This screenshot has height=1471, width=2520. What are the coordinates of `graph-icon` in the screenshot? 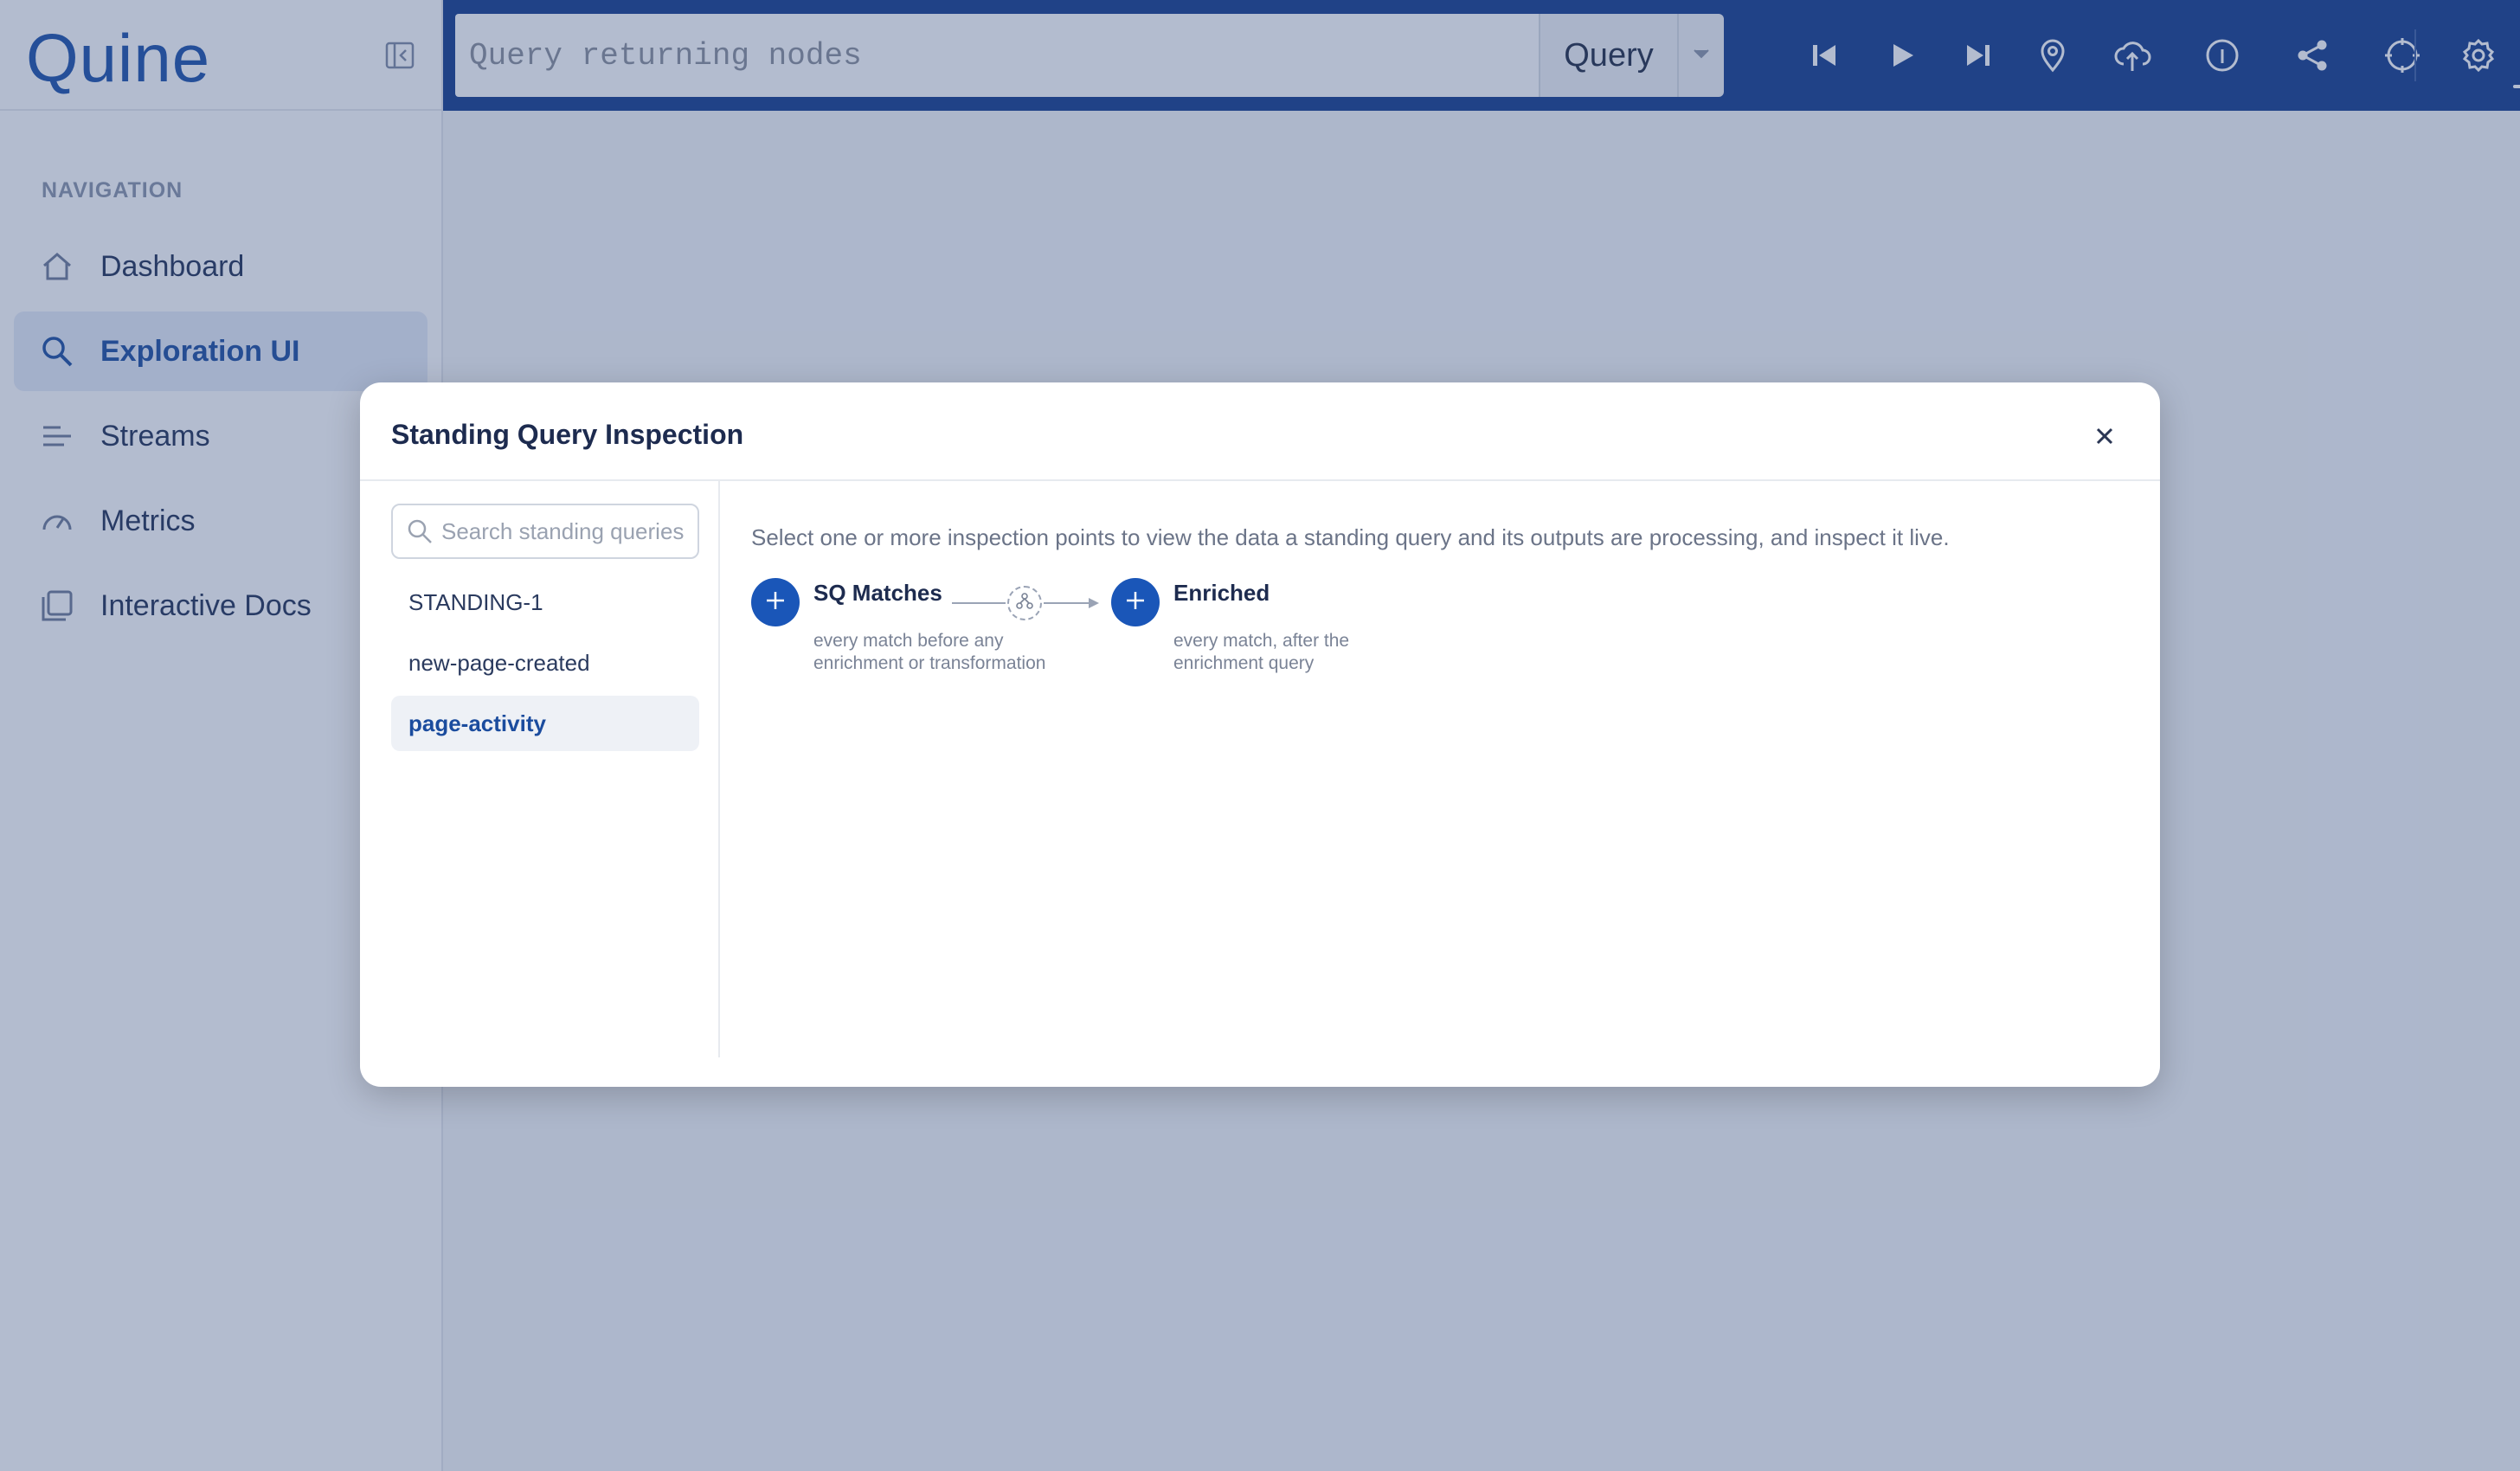 It's located at (1024, 603).